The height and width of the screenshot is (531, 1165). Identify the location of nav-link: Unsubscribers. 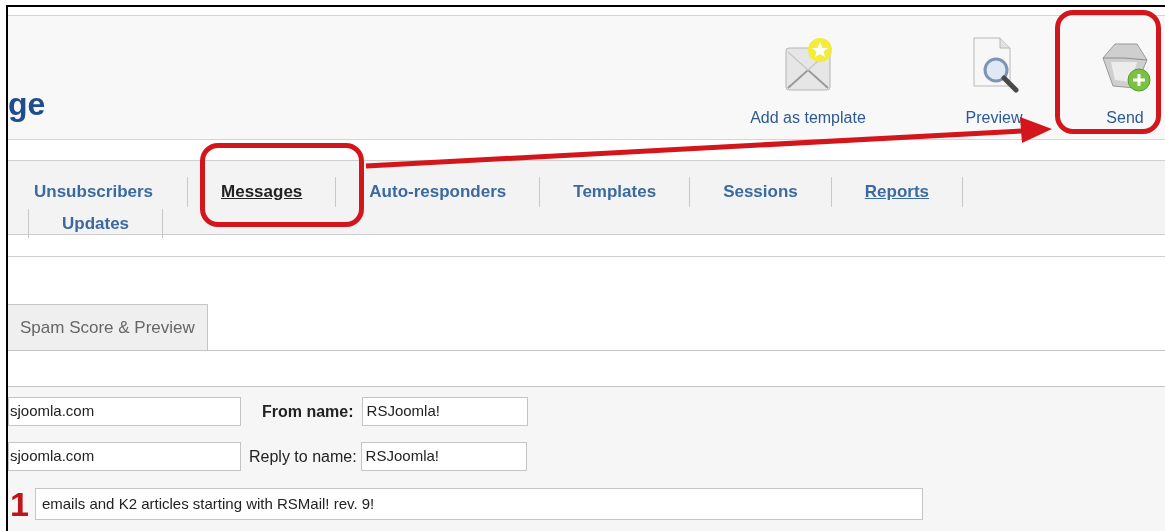
(107, 192).